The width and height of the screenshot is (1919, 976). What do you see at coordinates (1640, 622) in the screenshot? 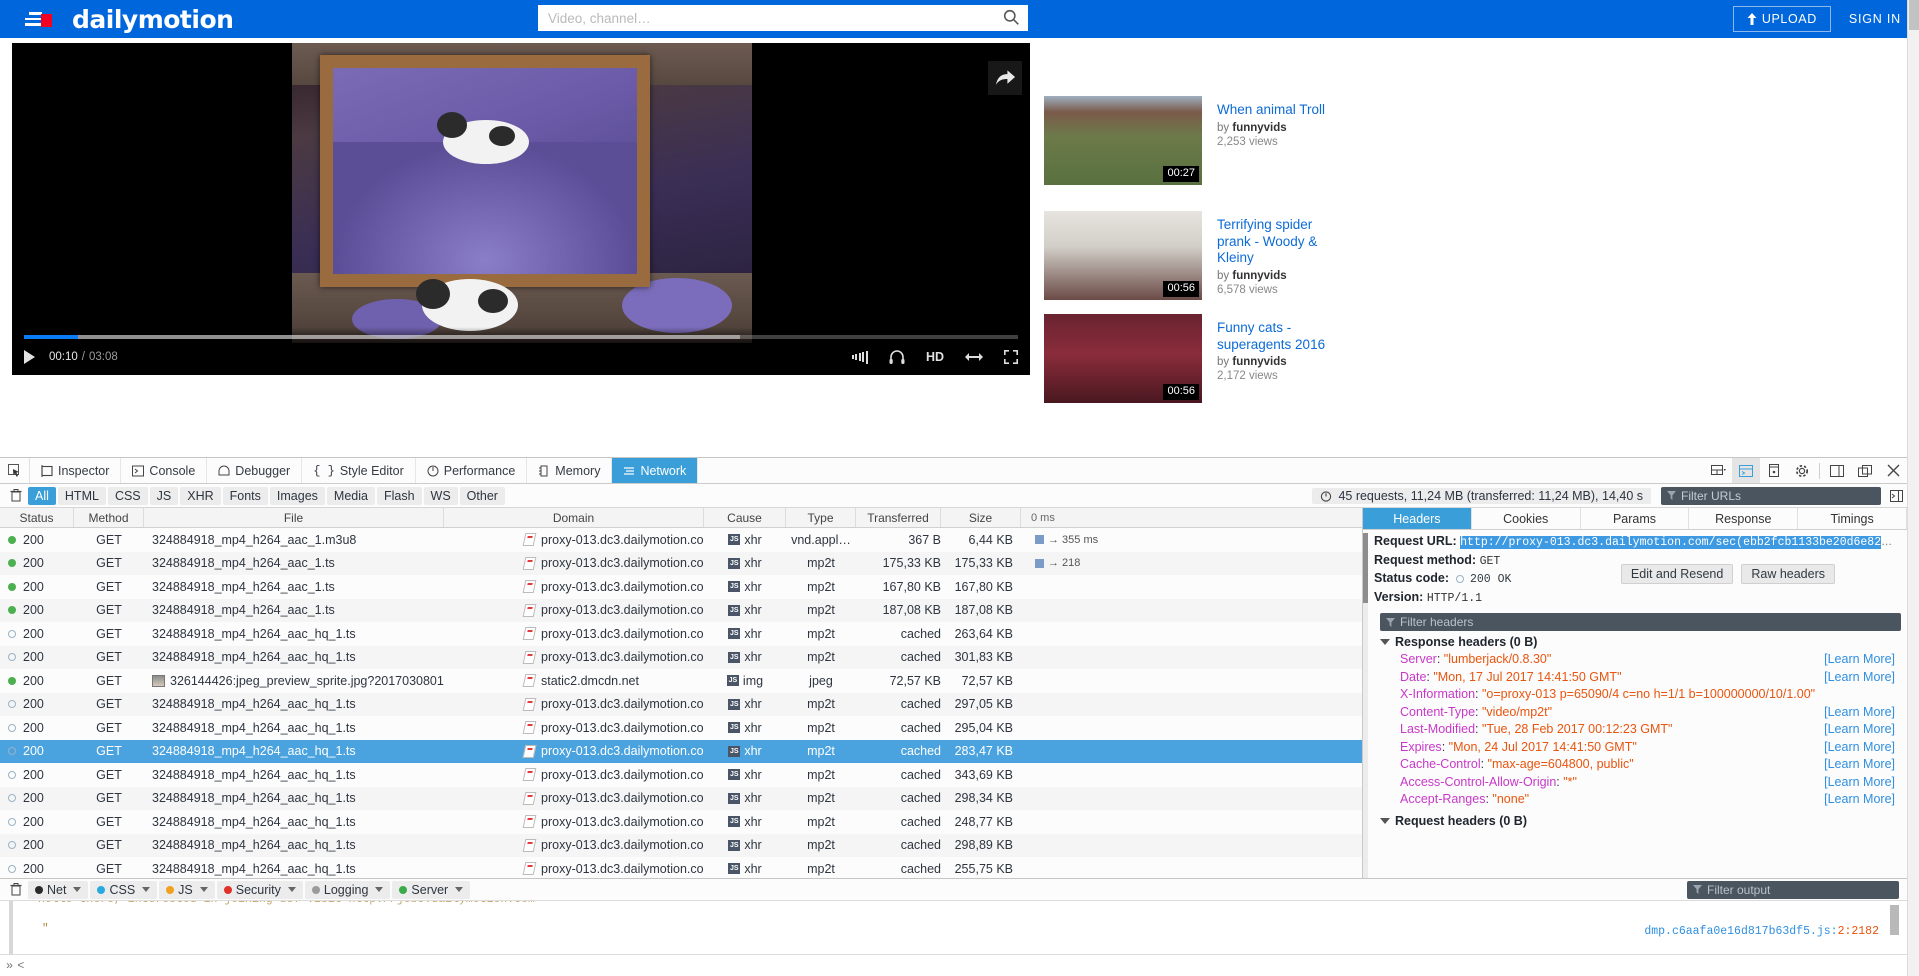
I see `headers-filter-input: Filter headers` at bounding box center [1640, 622].